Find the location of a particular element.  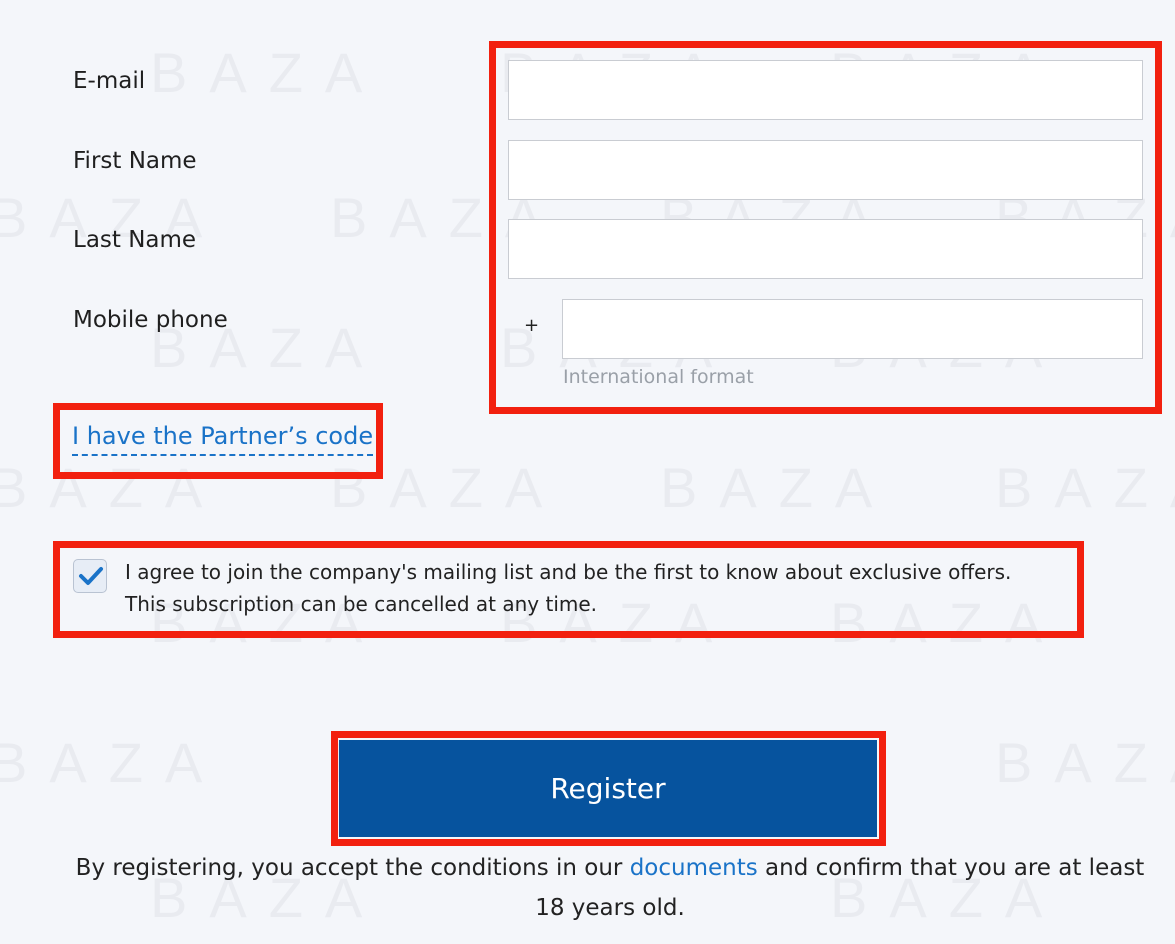

first-name-label: First Name is located at coordinates (135, 161).